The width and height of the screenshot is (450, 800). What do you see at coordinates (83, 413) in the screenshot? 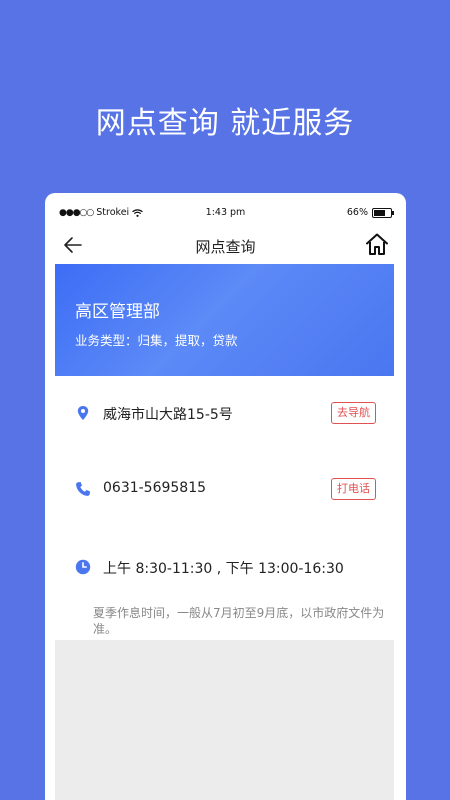
I see `location-pin-icon` at bounding box center [83, 413].